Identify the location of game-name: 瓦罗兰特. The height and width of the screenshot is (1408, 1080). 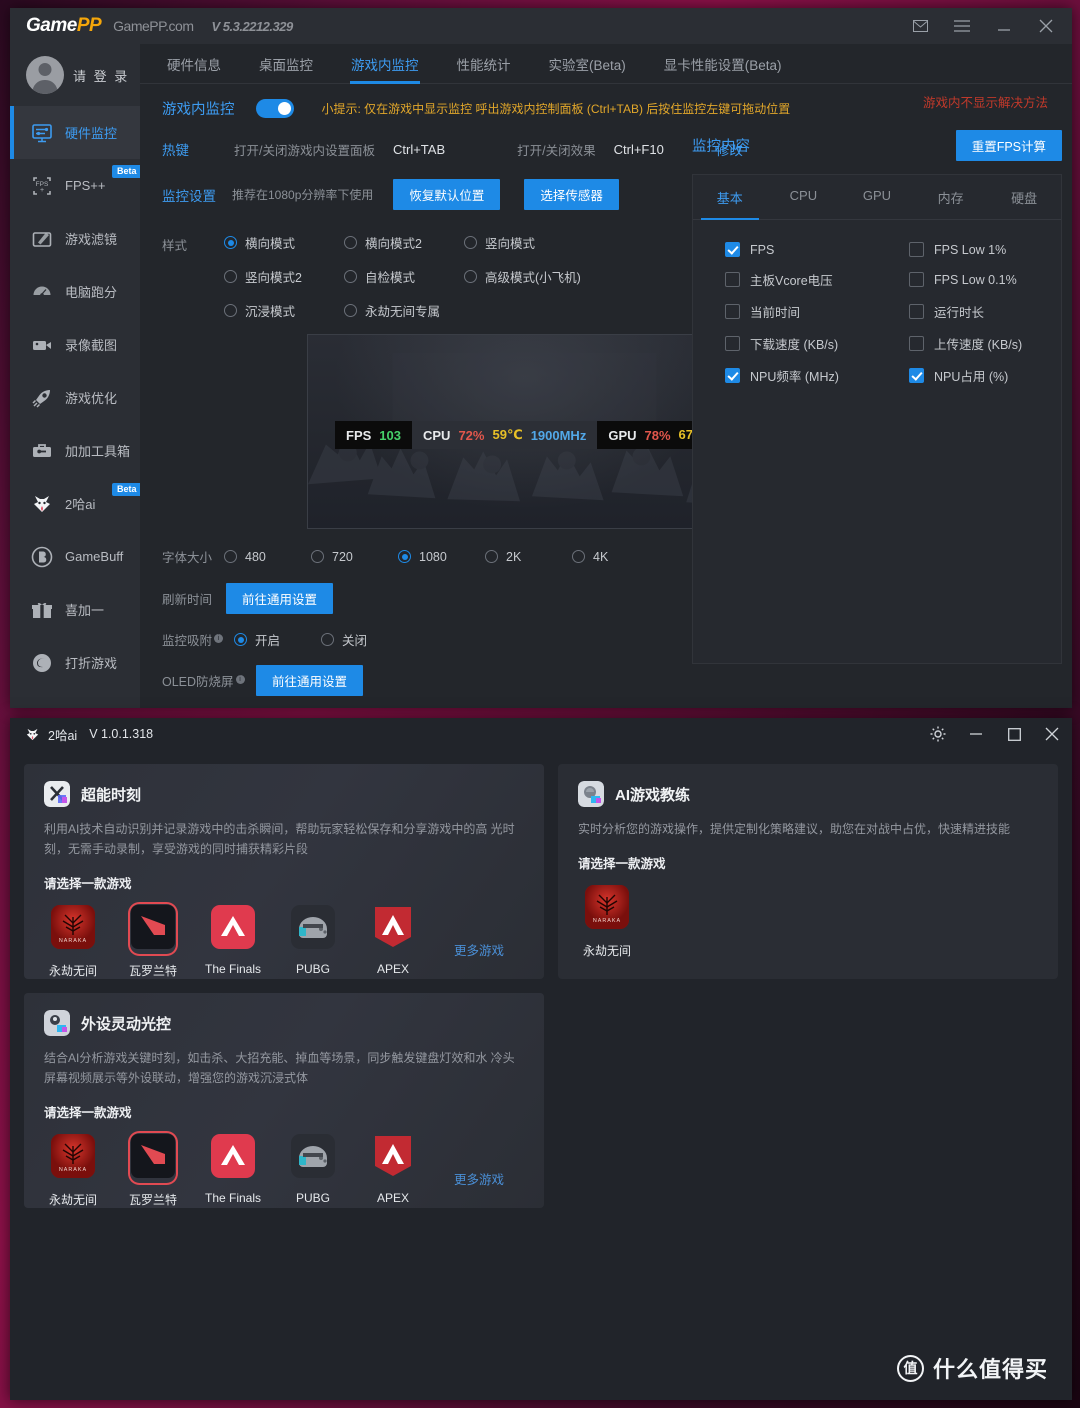
(152, 971).